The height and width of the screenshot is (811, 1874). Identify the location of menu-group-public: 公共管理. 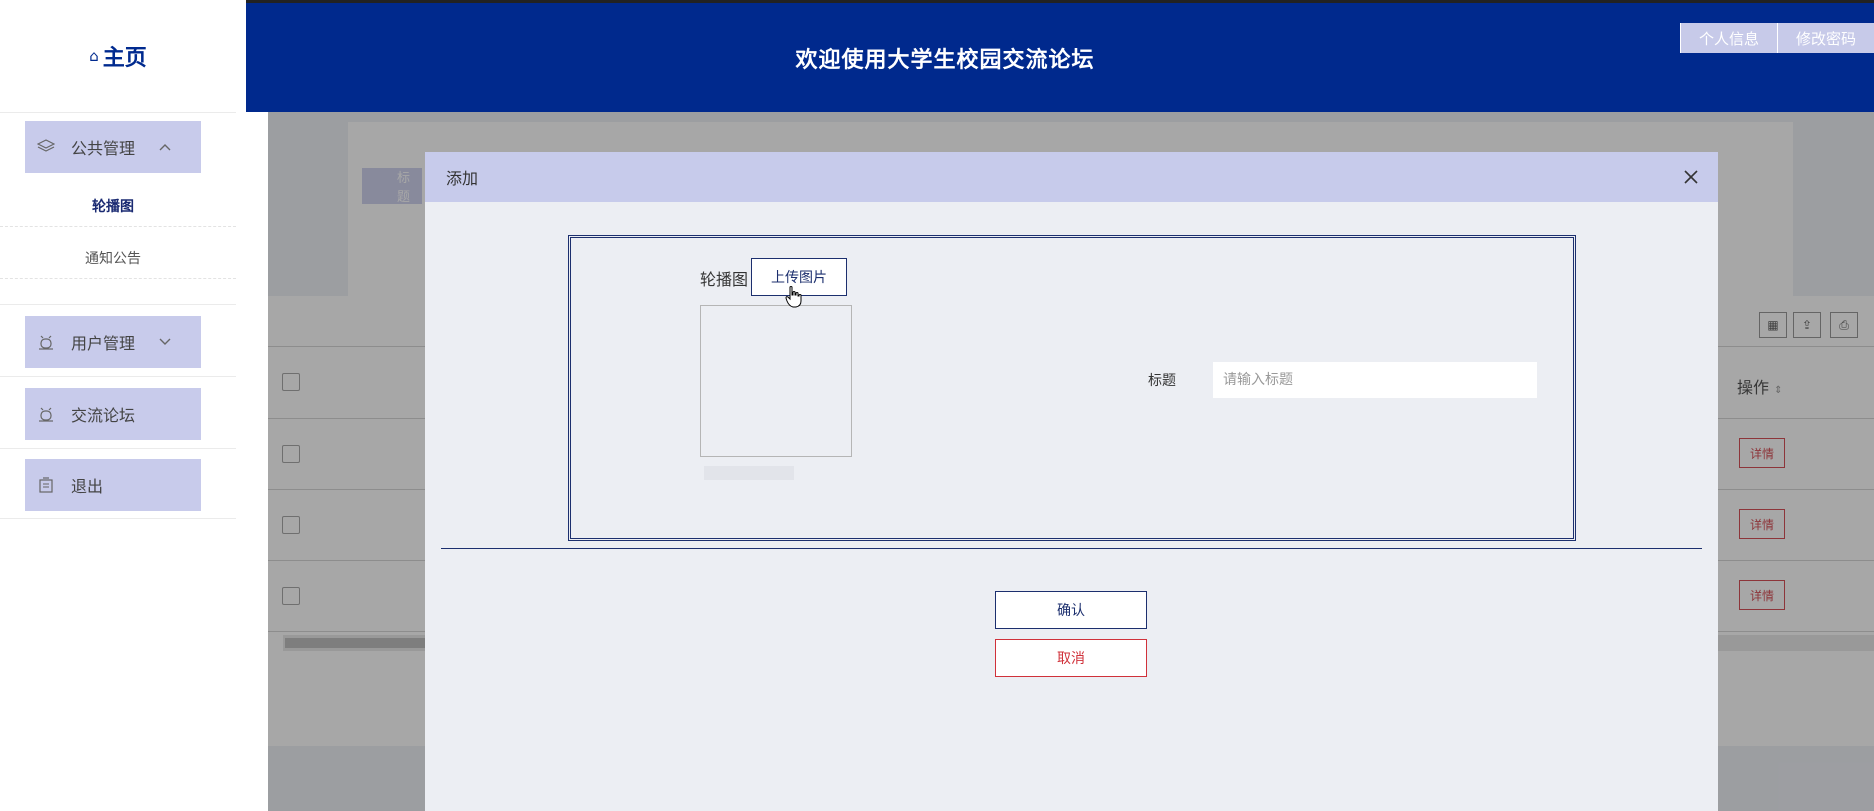
(113, 147).